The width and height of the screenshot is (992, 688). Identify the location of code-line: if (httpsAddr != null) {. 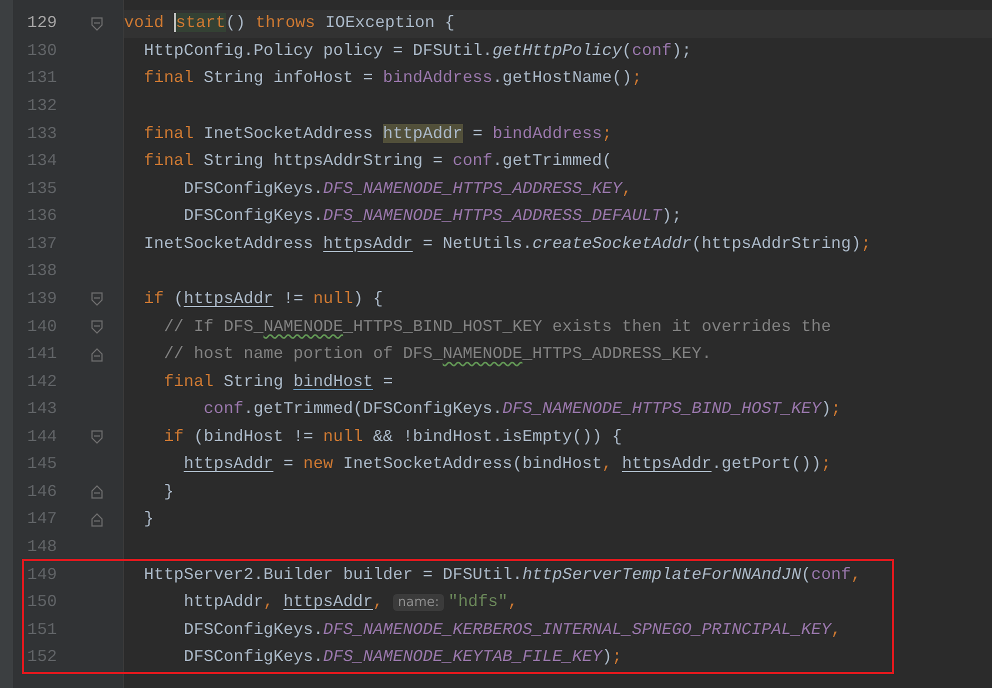
(262, 299).